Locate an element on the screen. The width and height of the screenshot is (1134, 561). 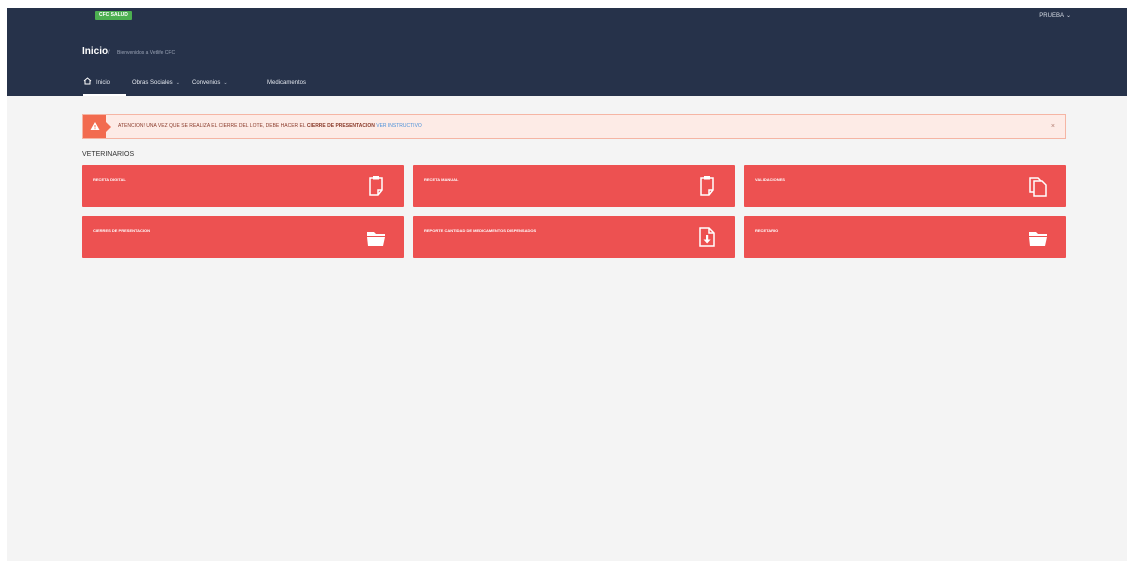
tile-validaciones: VALIDACIONES is located at coordinates (905, 186).